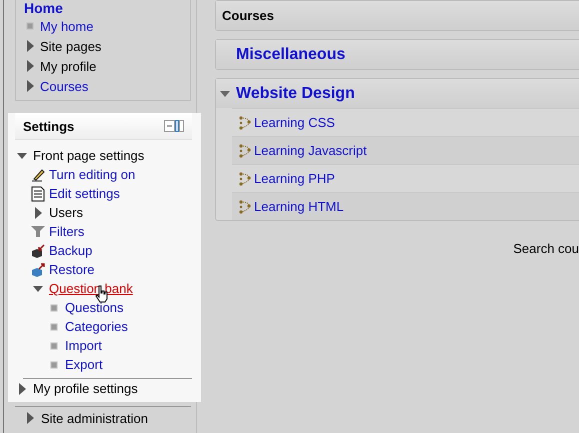 The image size is (579, 433). I want to click on settings-tree-item: Turn editing on, so click(92, 174).